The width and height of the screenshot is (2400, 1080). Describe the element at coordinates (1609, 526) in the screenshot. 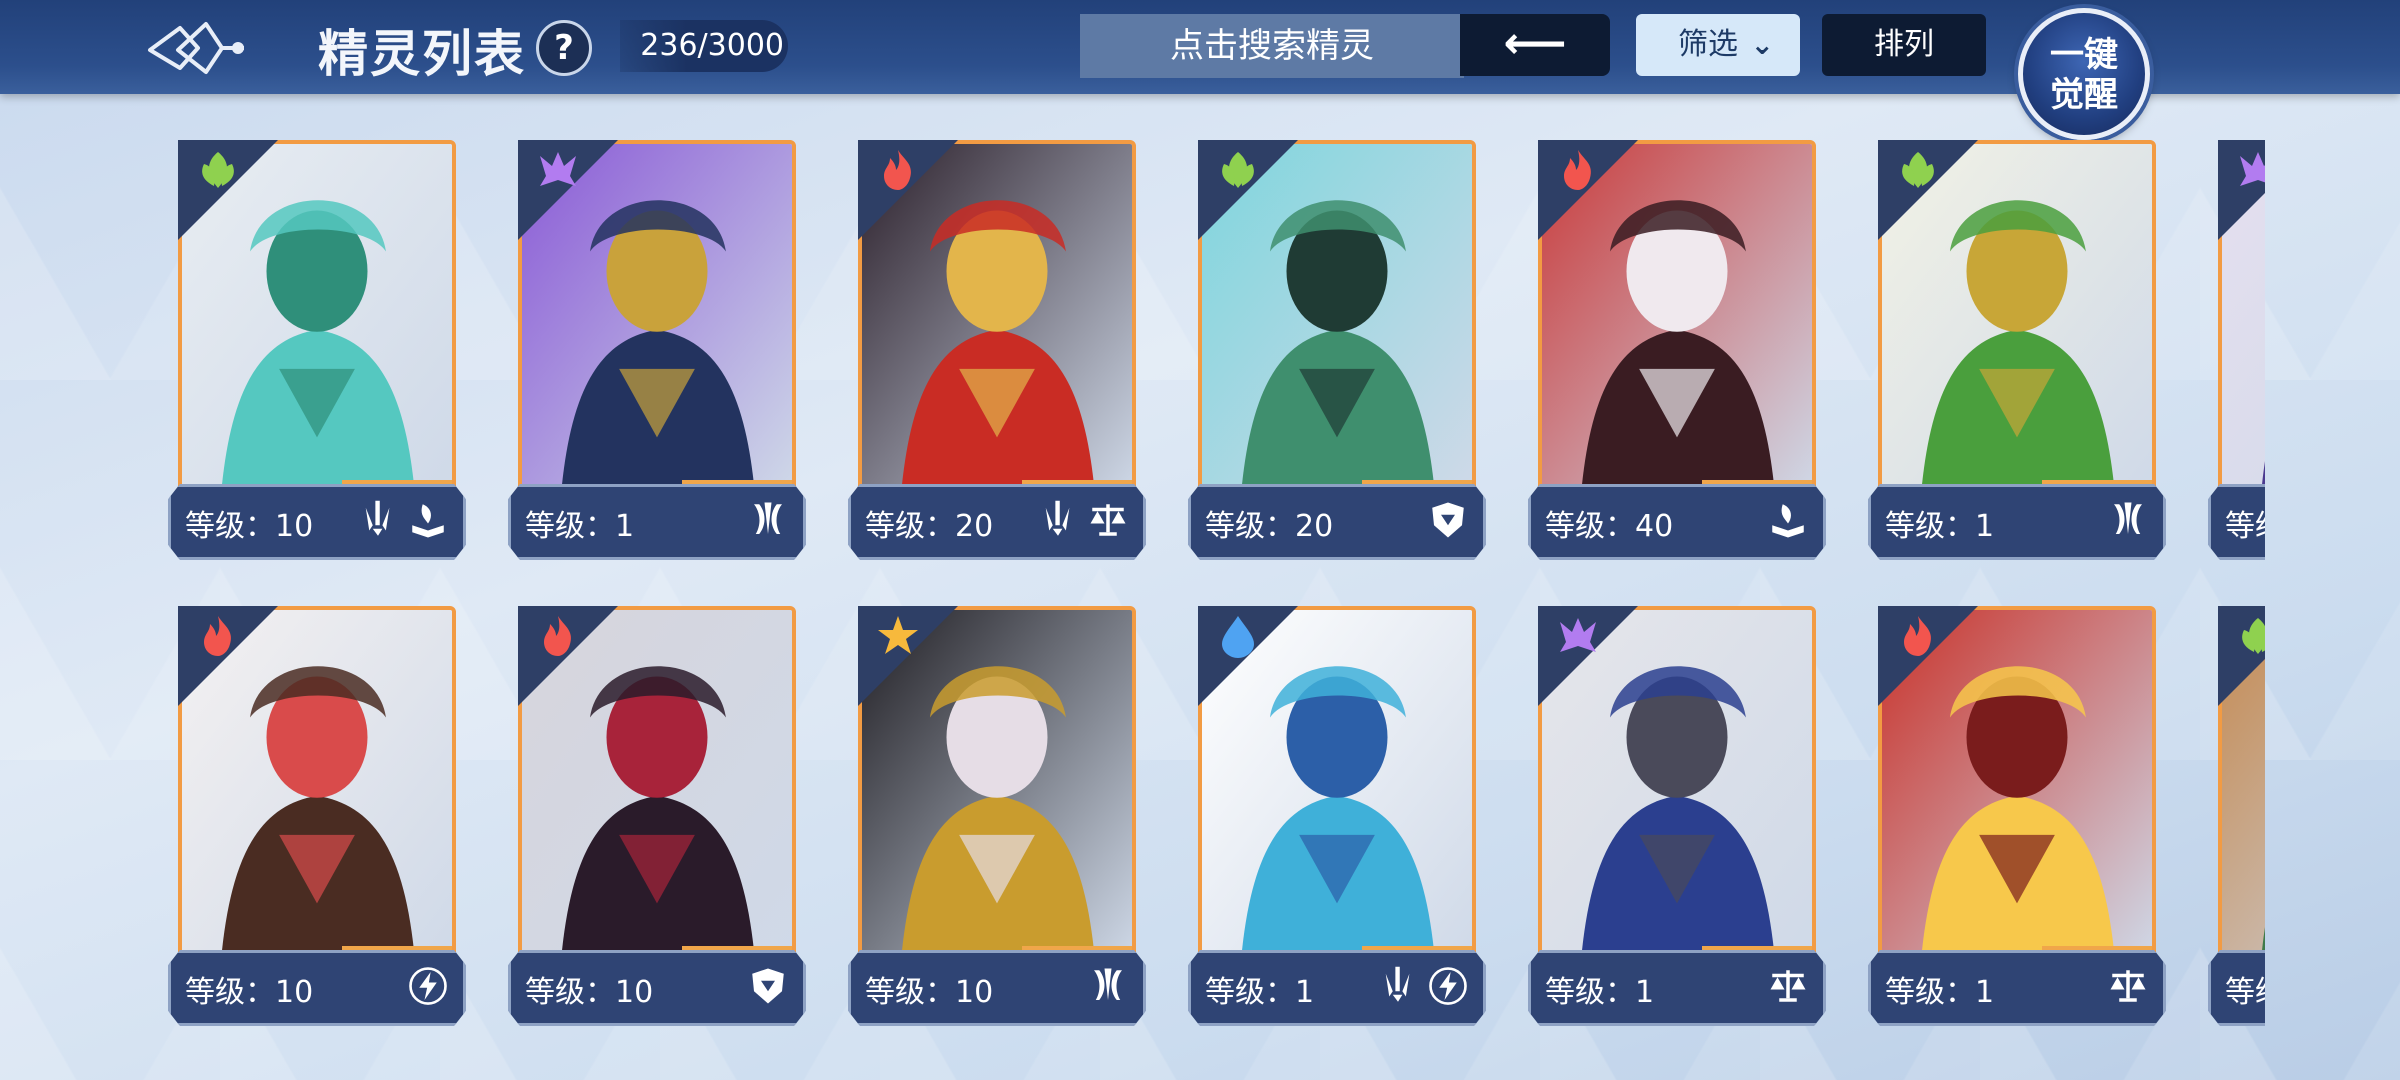

I see `spirit-level: 等级：40` at that location.